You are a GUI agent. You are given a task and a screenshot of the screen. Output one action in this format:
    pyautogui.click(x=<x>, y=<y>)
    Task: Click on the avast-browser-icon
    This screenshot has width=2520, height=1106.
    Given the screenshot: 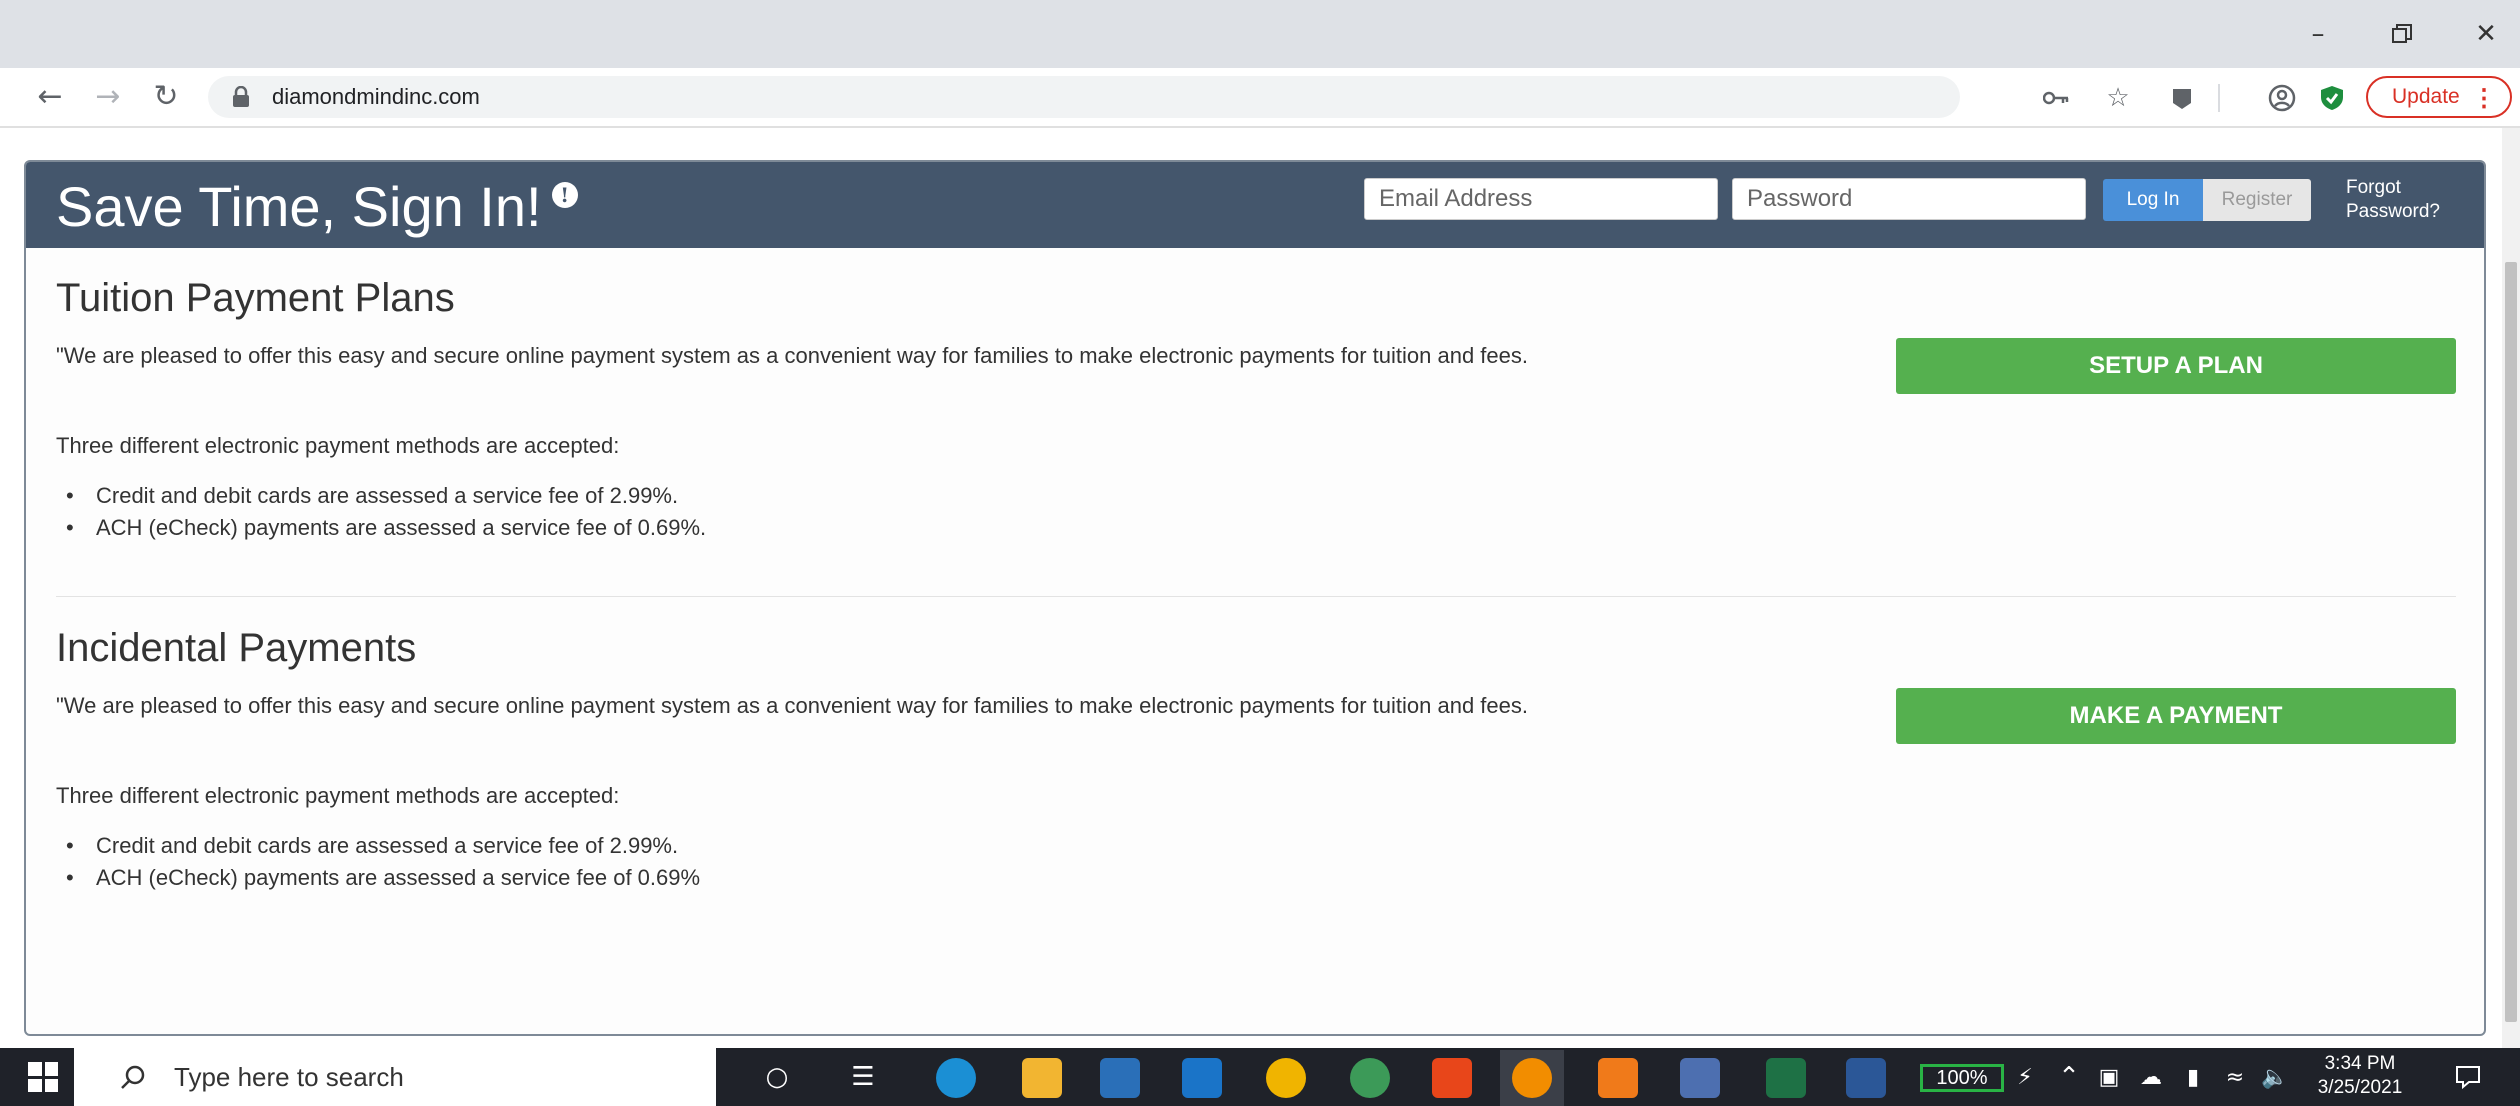 What is the action you would take?
    pyautogui.click(x=1532, y=1078)
    